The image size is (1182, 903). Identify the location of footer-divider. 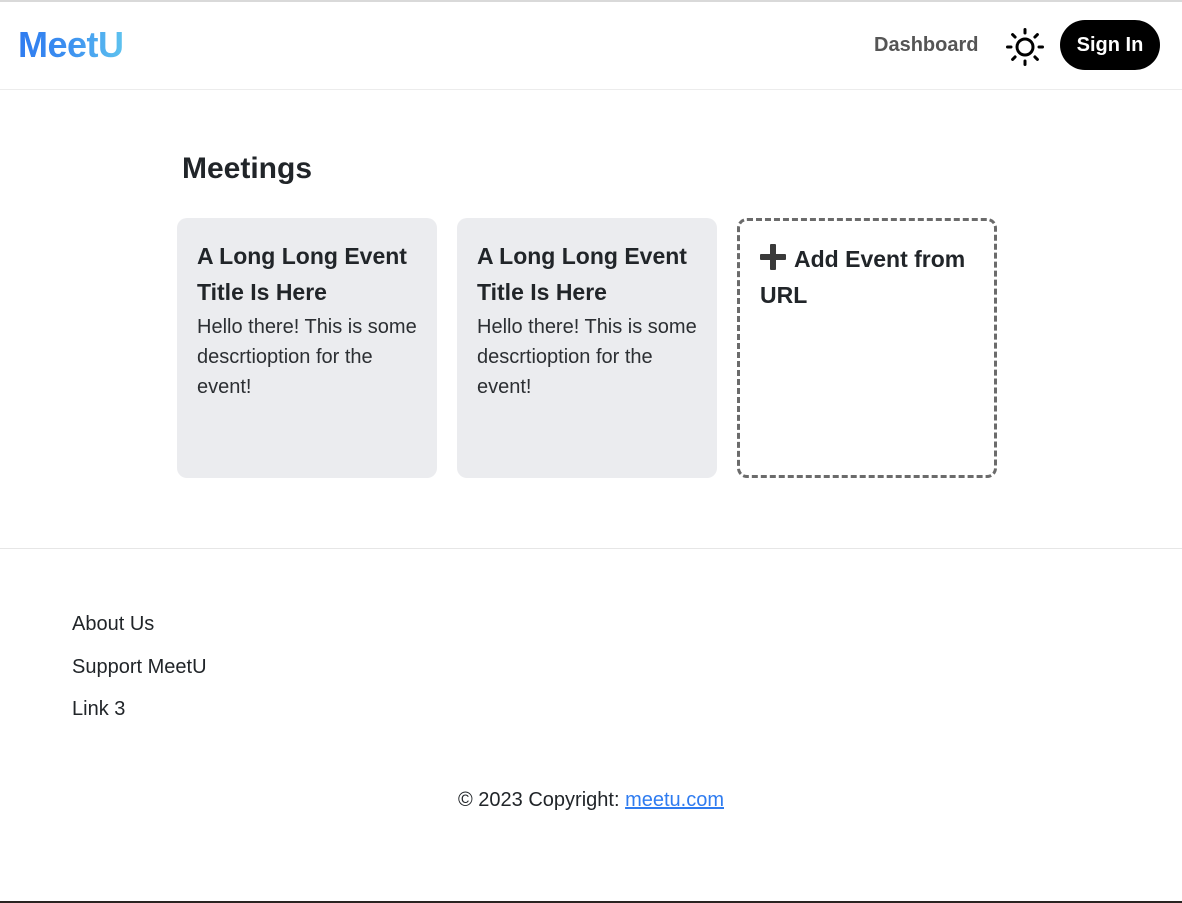
(591, 548).